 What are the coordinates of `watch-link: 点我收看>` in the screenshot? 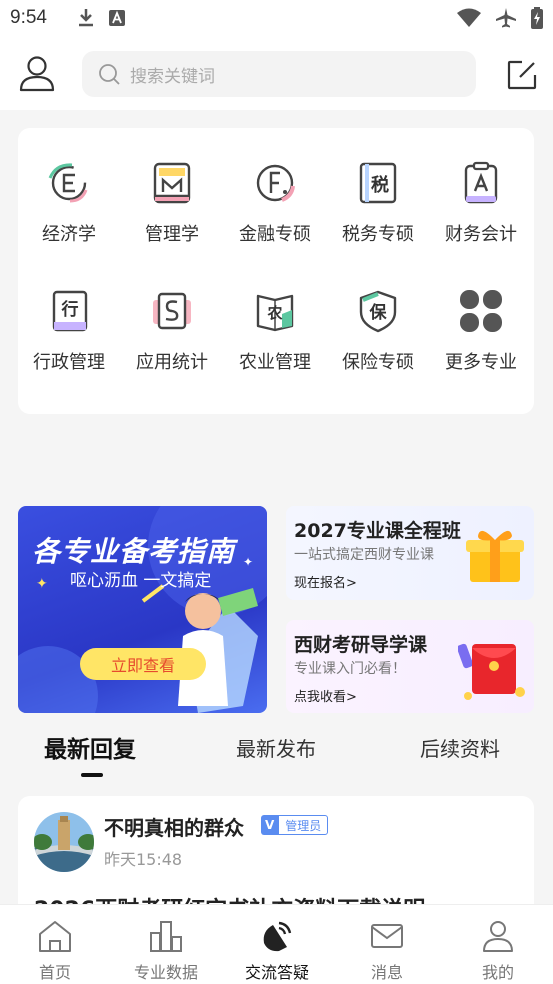 It's located at (325, 695).